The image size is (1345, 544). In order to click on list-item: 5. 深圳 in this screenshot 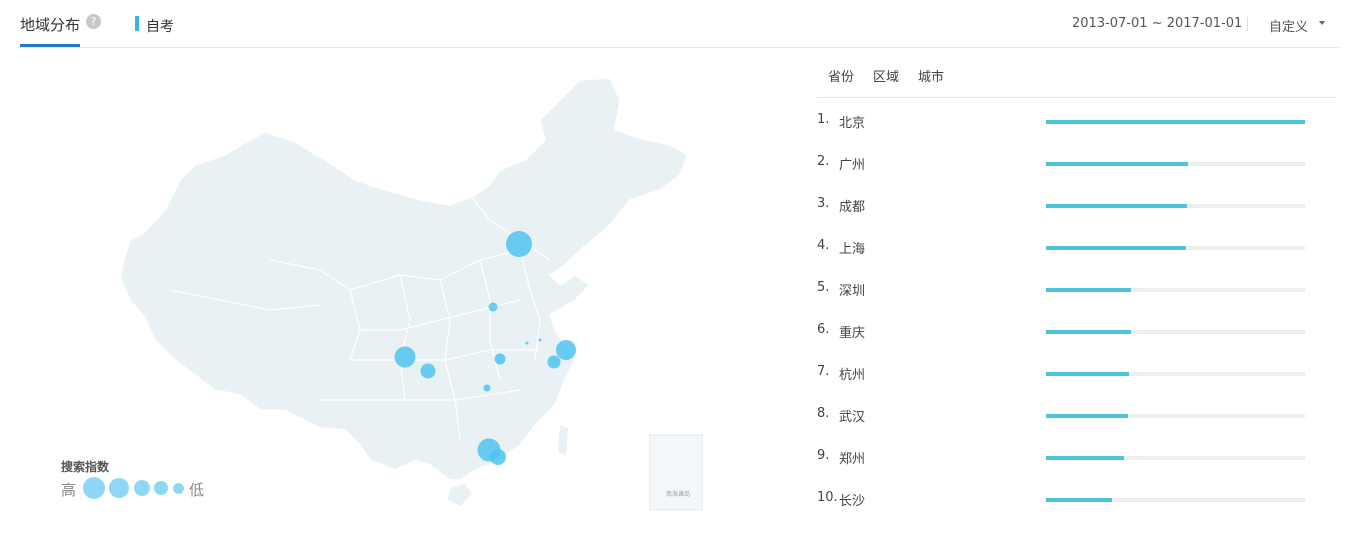, I will do `click(1067, 290)`.